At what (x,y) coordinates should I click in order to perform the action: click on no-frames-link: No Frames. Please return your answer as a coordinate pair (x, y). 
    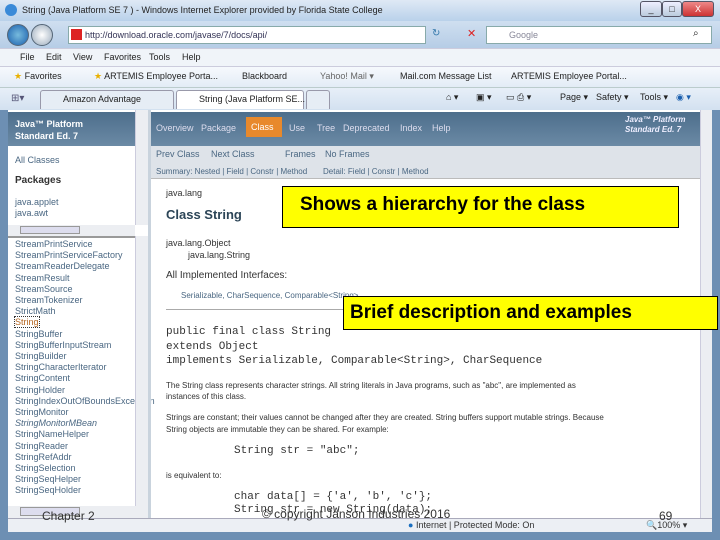
    Looking at the image, I should click on (347, 154).